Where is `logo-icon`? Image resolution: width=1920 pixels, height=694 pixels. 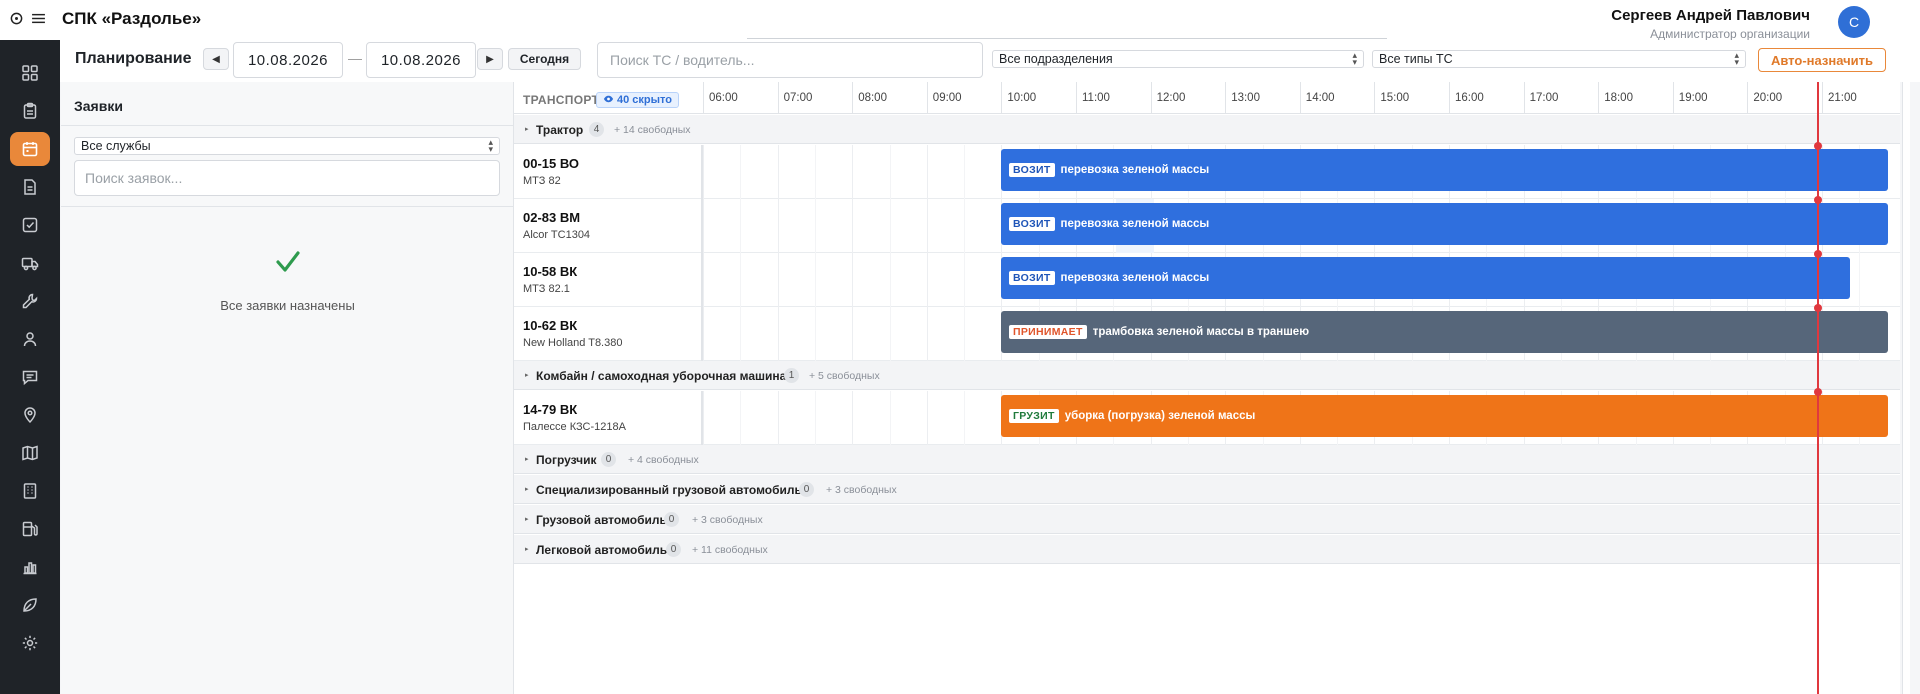
logo-icon is located at coordinates (16, 18).